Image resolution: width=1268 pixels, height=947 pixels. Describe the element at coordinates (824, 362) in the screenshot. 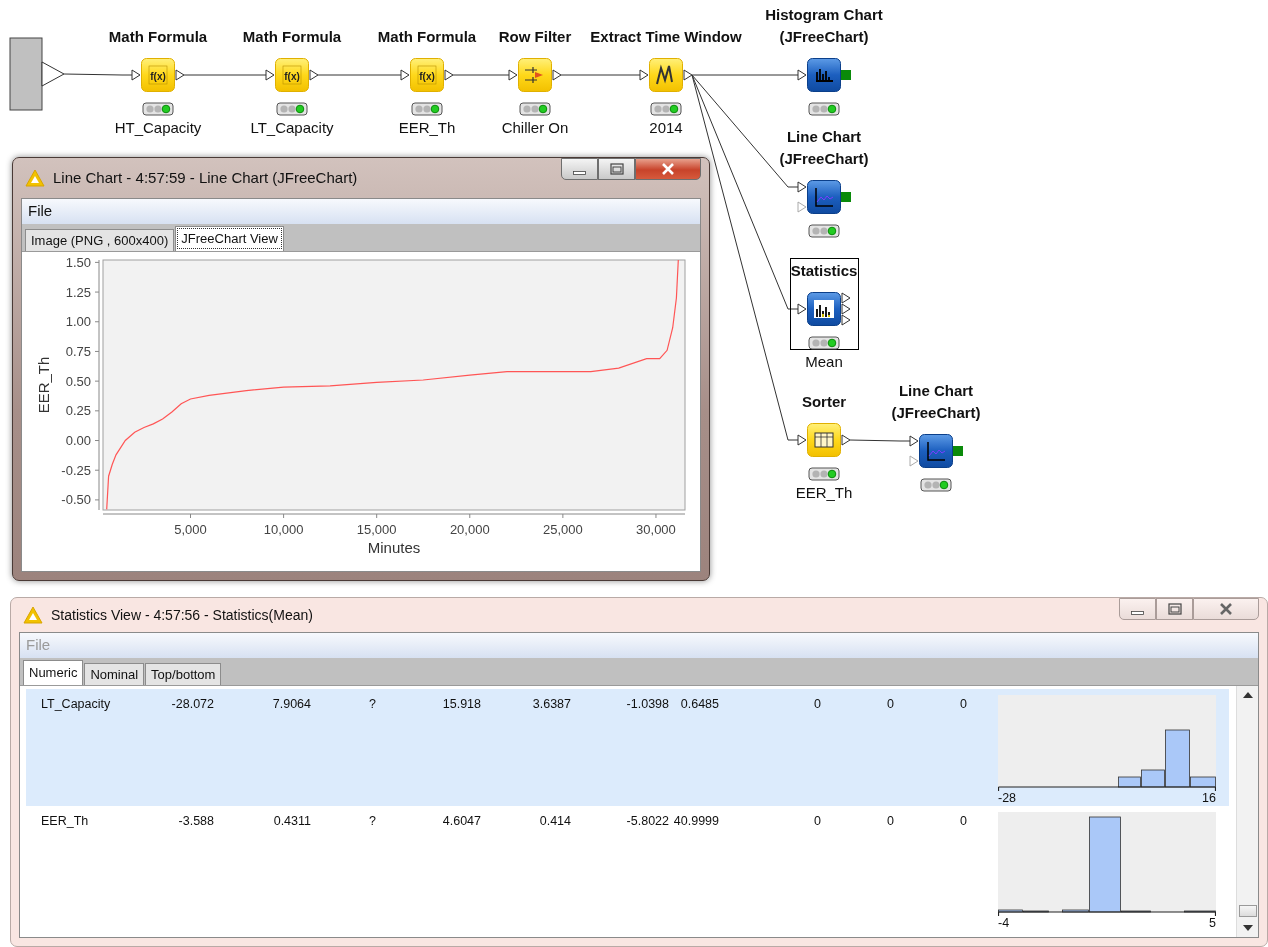

I see `node-annotation: Mean` at that location.